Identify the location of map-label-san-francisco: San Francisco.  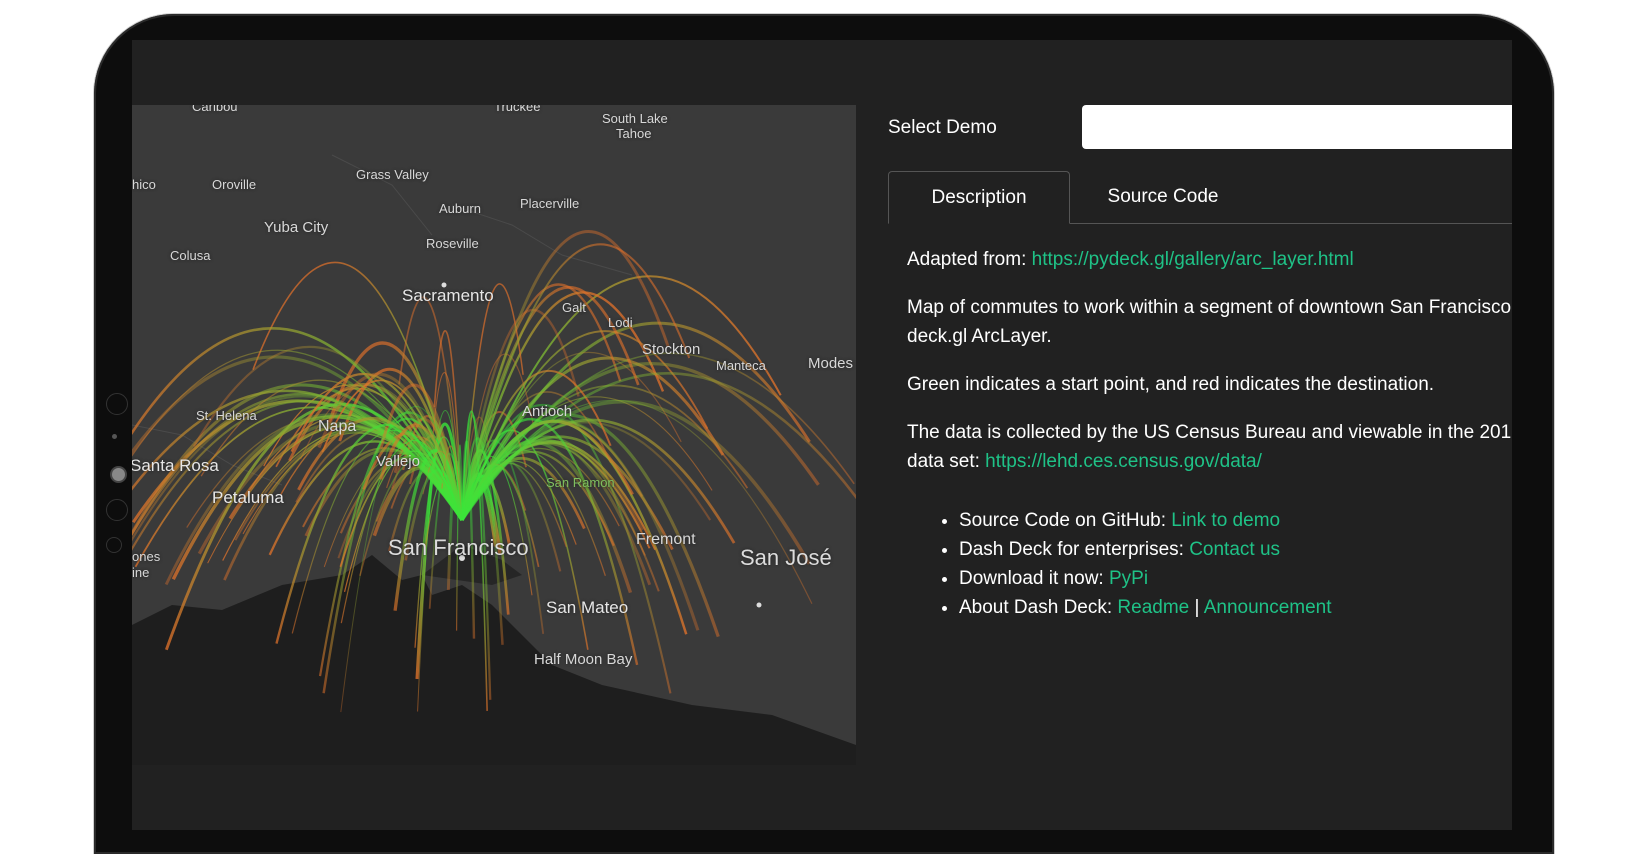
(458, 547).